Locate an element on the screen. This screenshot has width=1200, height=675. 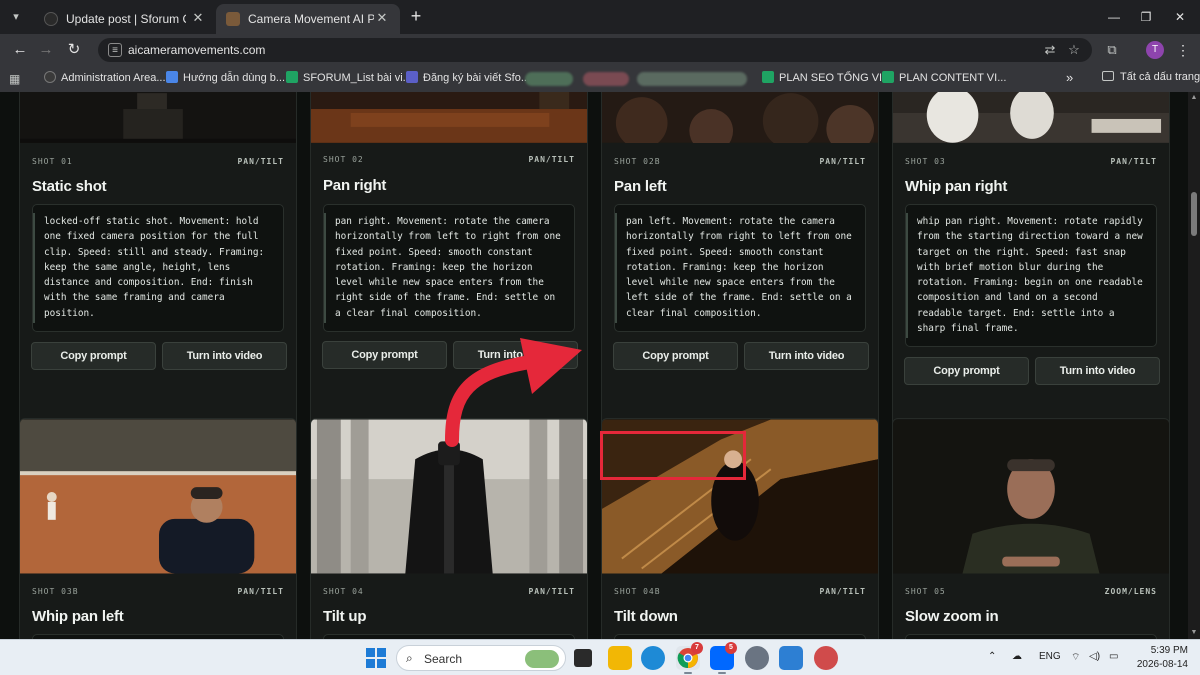
language-indicator: ENG is located at coordinates (1050, 656).